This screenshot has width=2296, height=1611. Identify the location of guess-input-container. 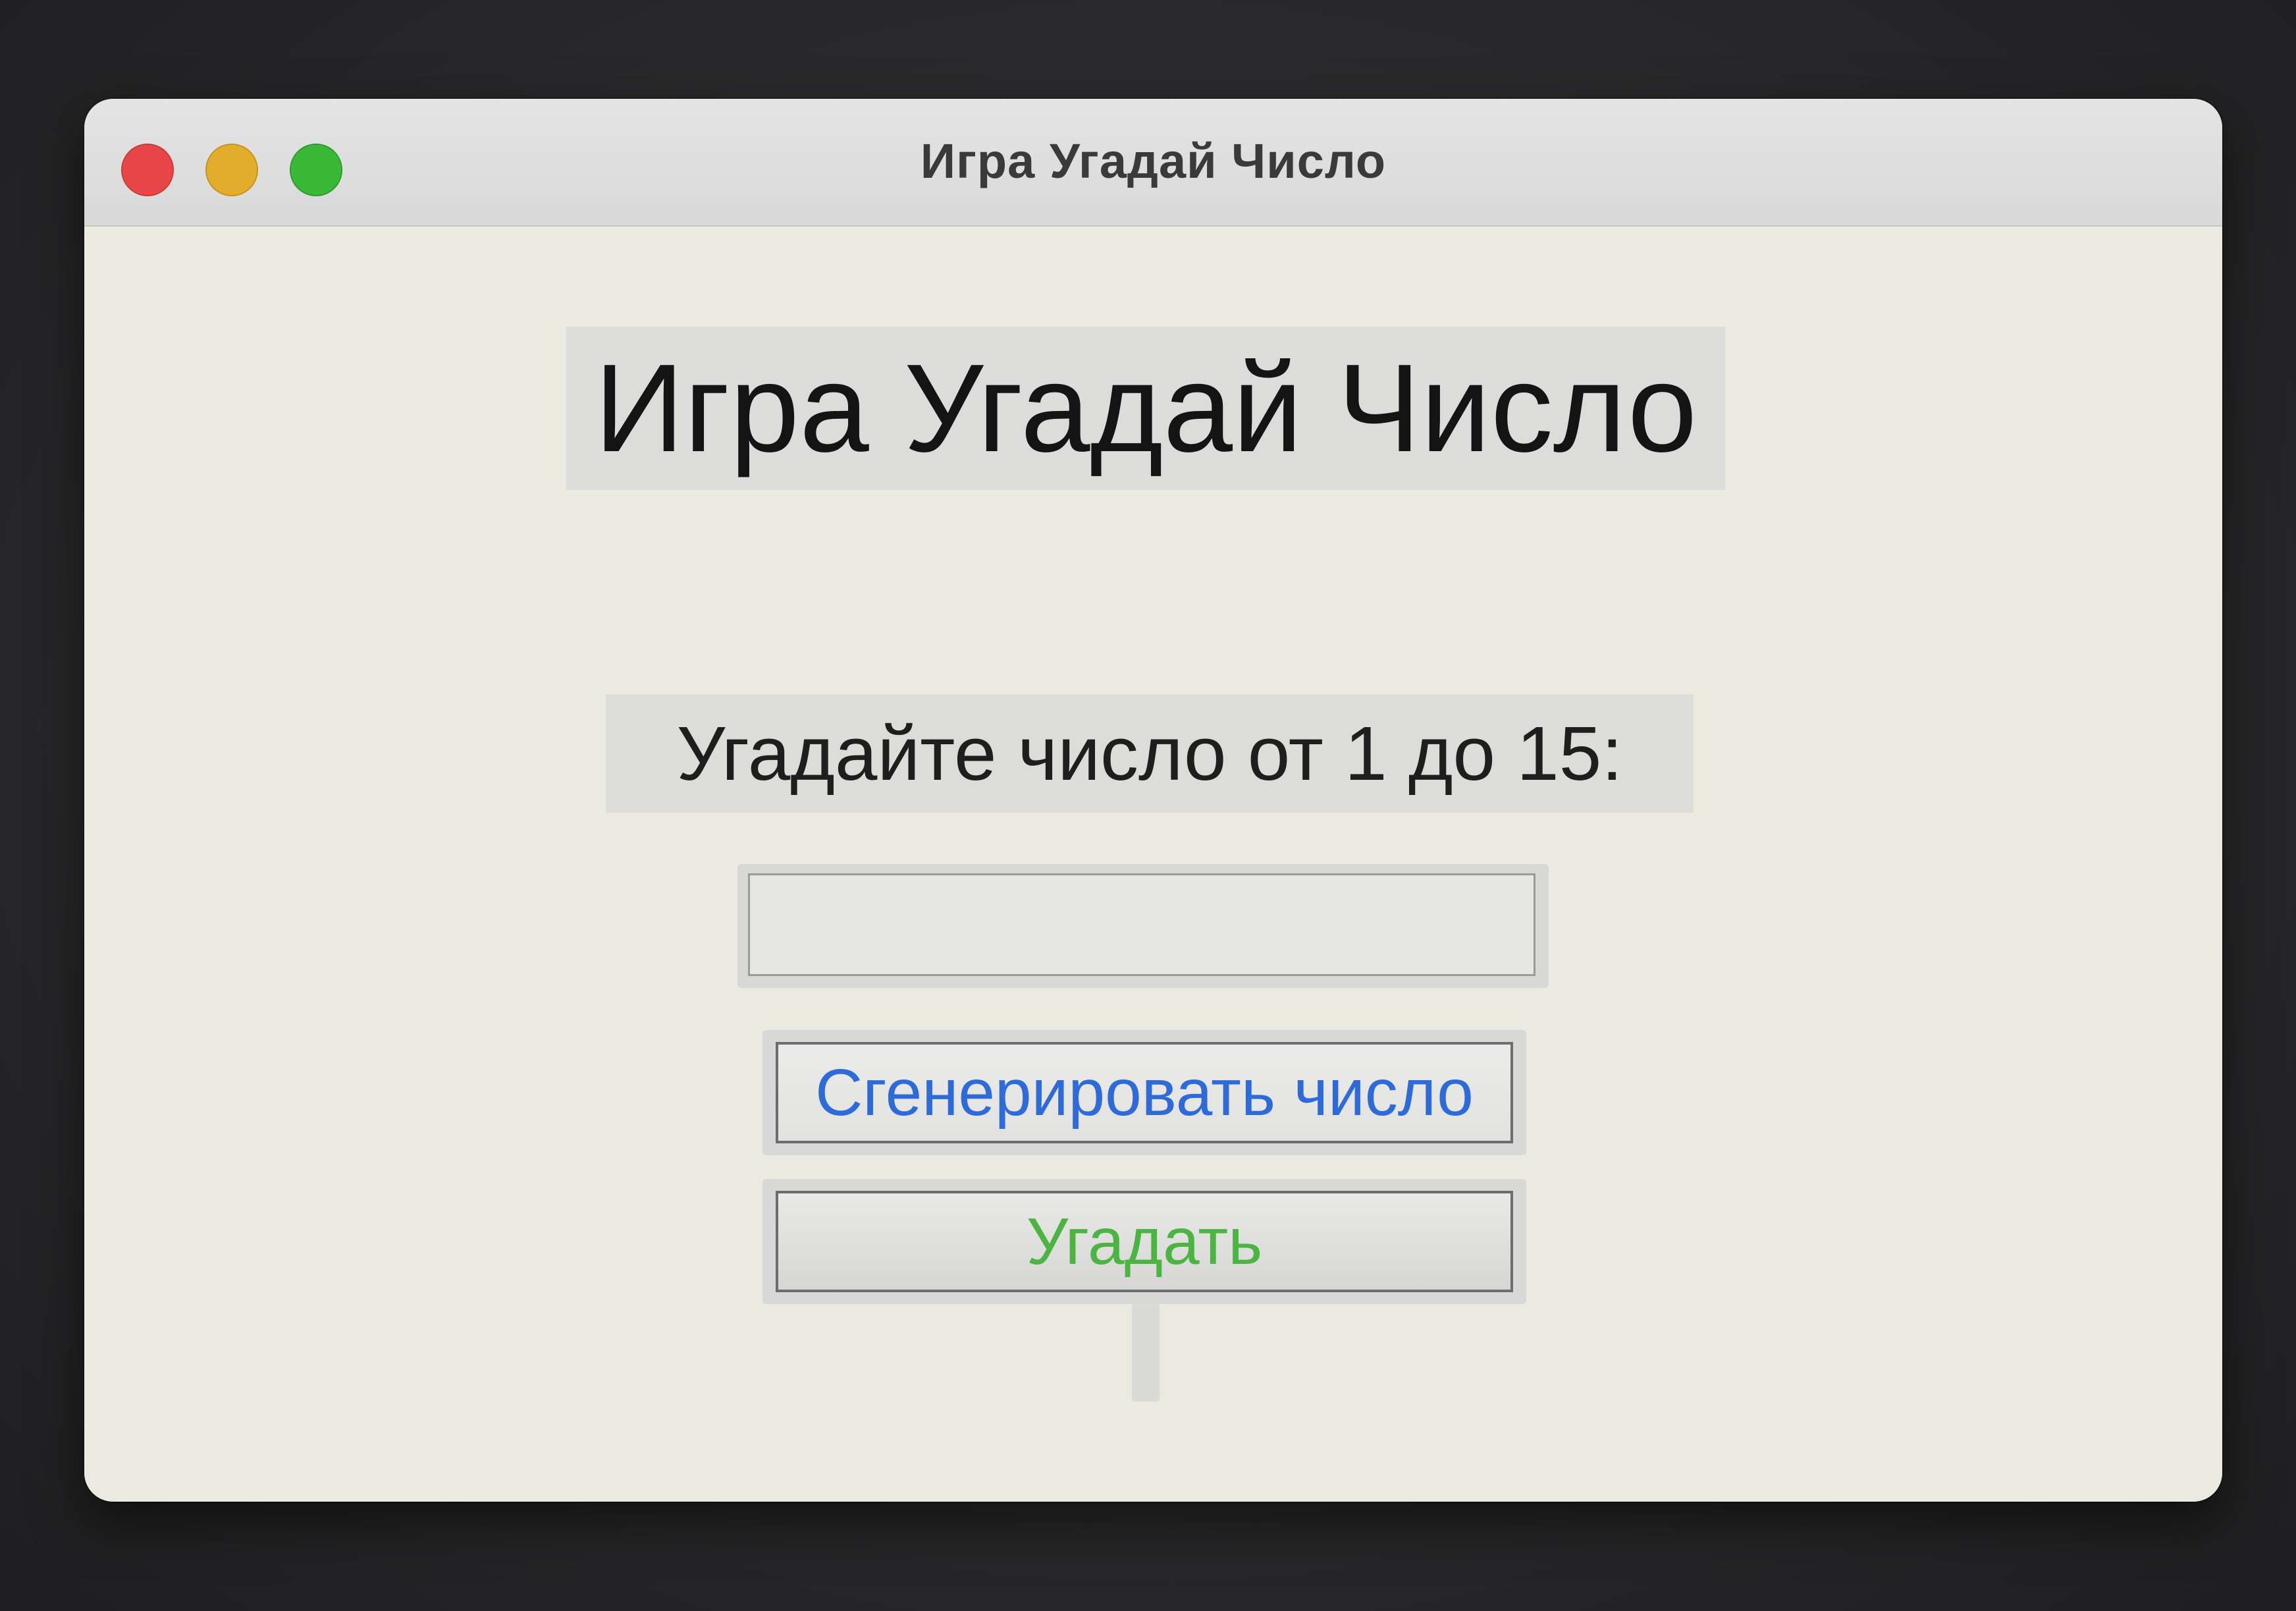
(1143, 926).